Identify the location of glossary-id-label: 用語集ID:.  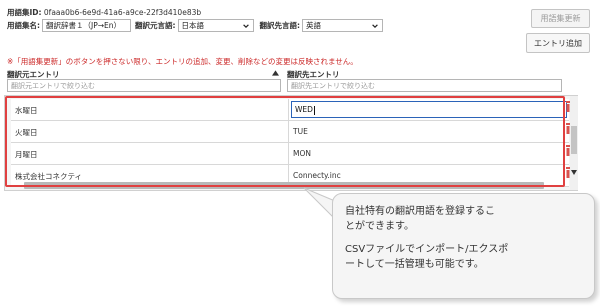
(24, 12).